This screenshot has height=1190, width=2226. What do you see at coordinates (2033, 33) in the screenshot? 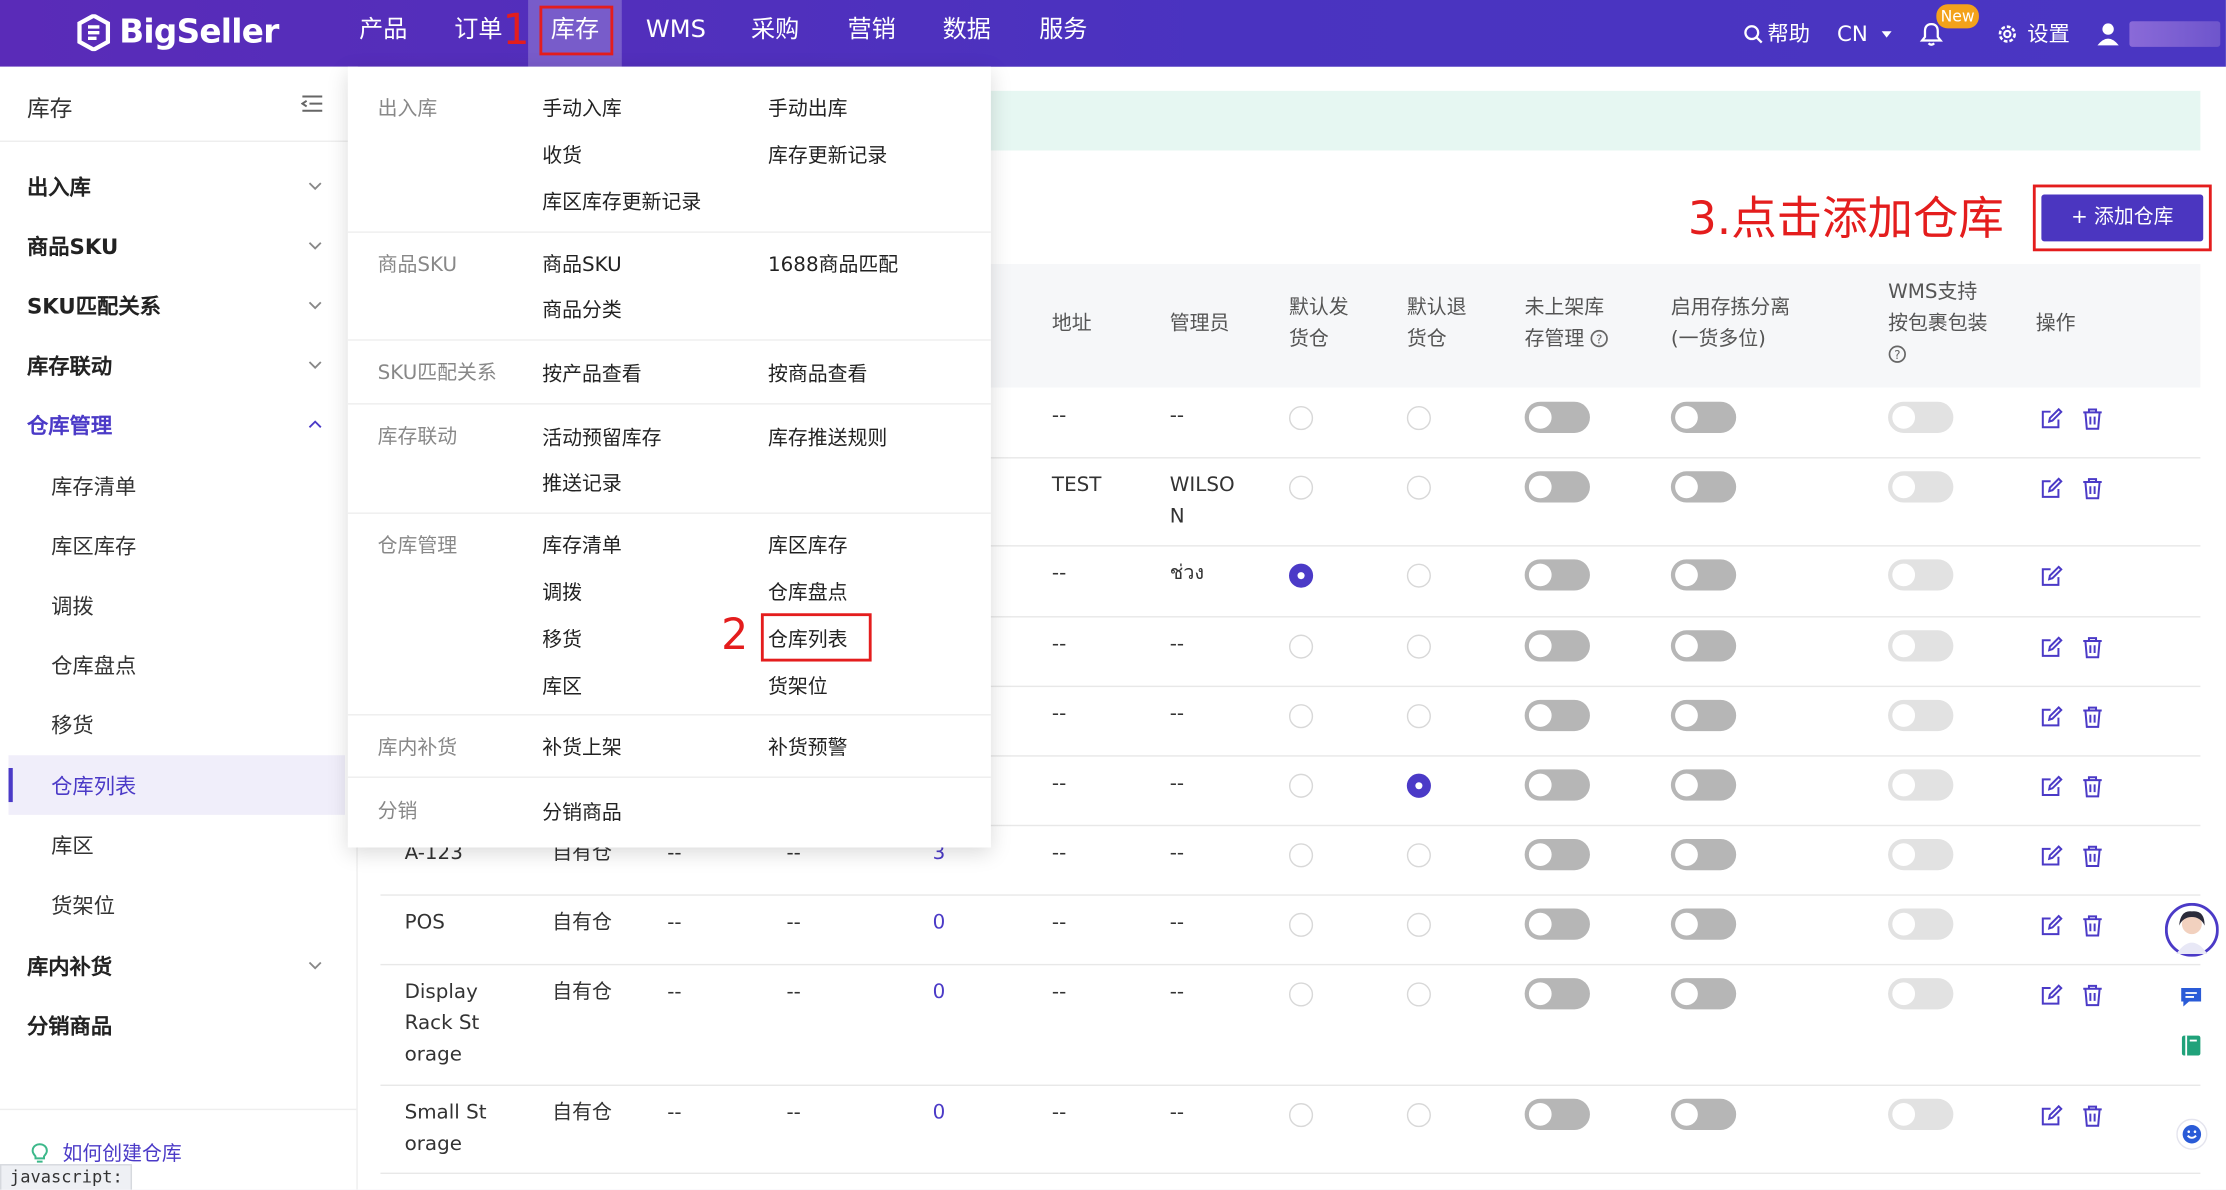
I see `settings-link: 设置` at bounding box center [2033, 33].